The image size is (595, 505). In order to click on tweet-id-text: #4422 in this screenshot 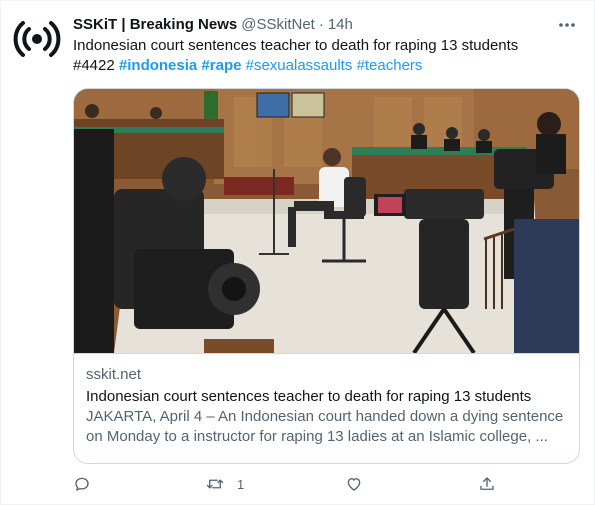, I will do `click(94, 65)`.